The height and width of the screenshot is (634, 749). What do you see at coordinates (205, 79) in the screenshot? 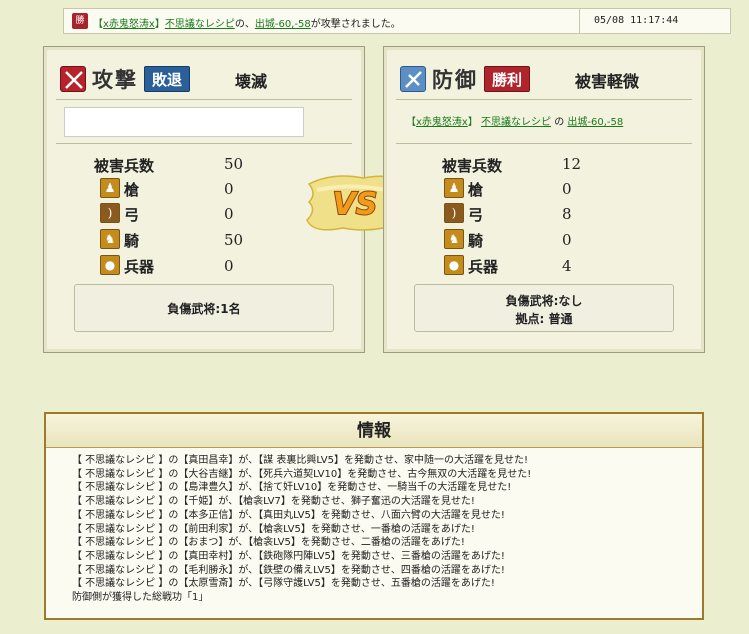
I see `attack-header: 攻撃 敗退 壊滅` at bounding box center [205, 79].